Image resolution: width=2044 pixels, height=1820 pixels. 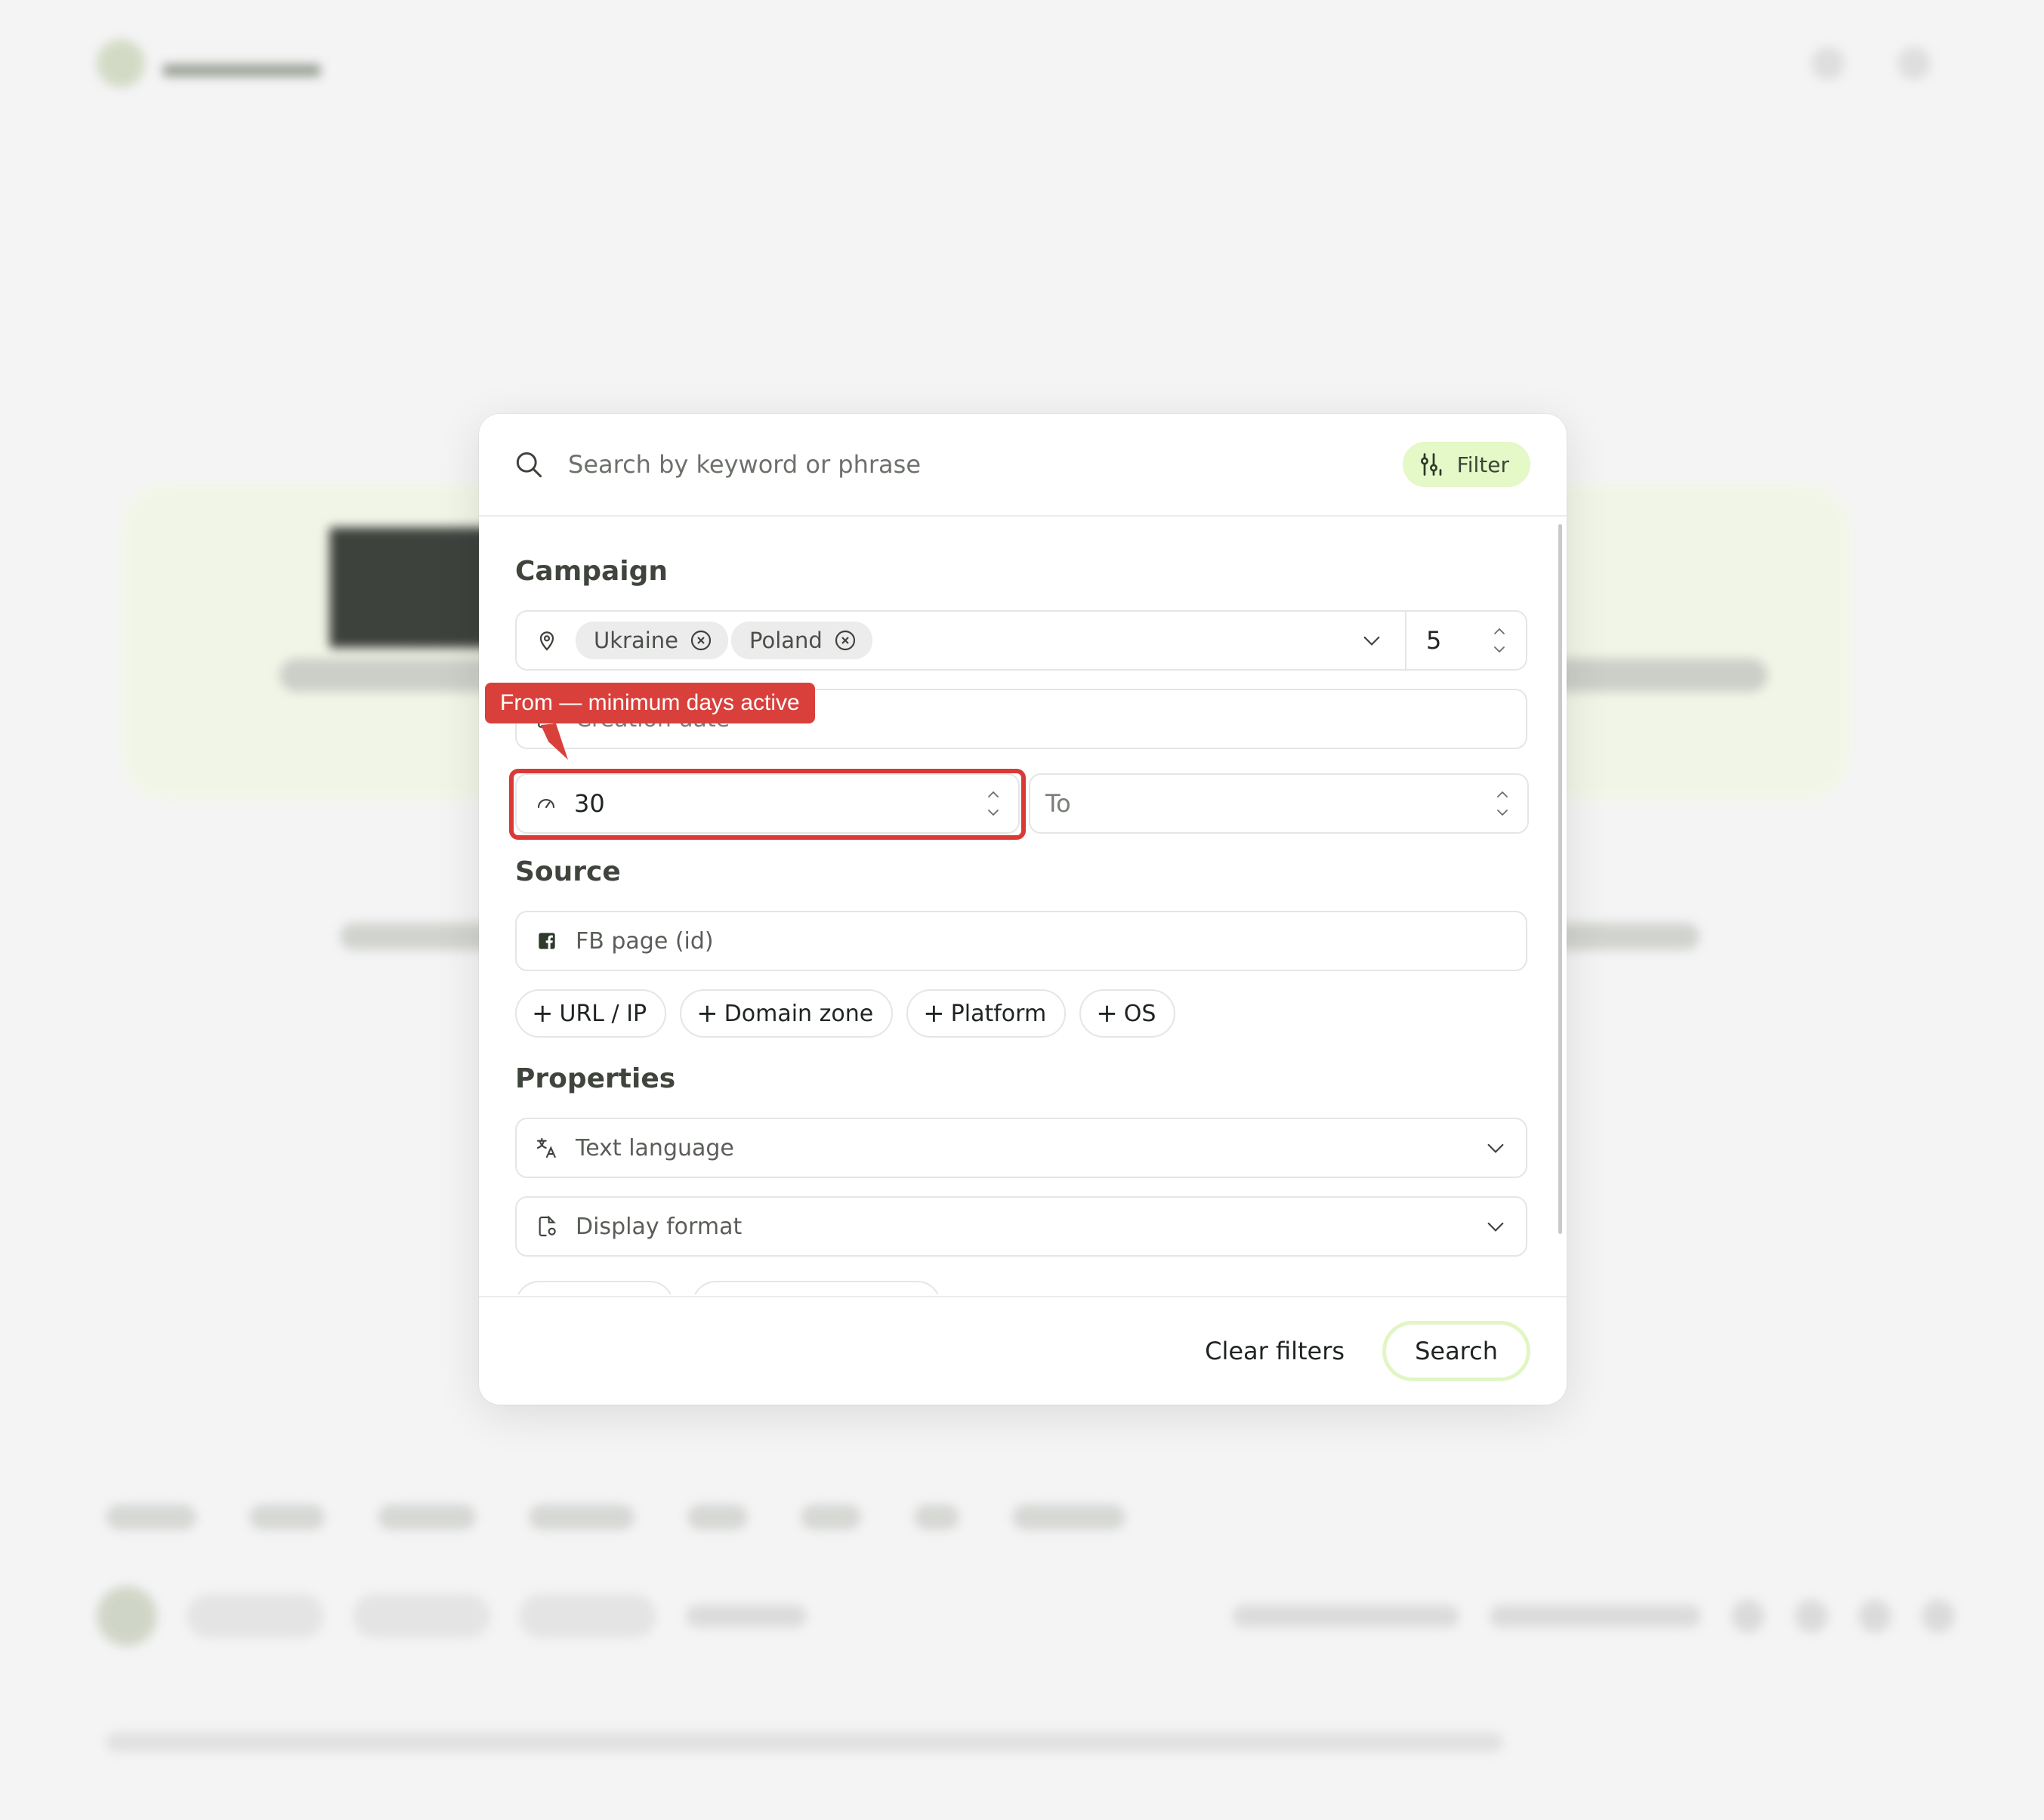 What do you see at coordinates (645, 941) in the screenshot?
I see `fb-page-placeholder: FB page (id)` at bounding box center [645, 941].